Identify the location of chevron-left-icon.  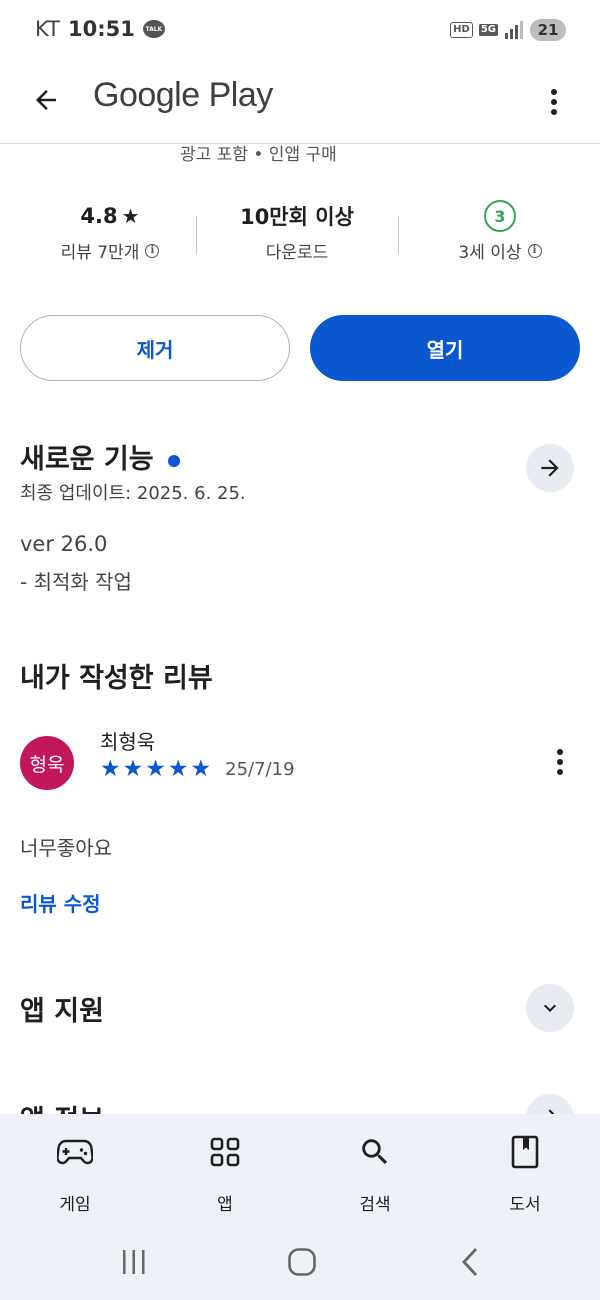
(470, 1262).